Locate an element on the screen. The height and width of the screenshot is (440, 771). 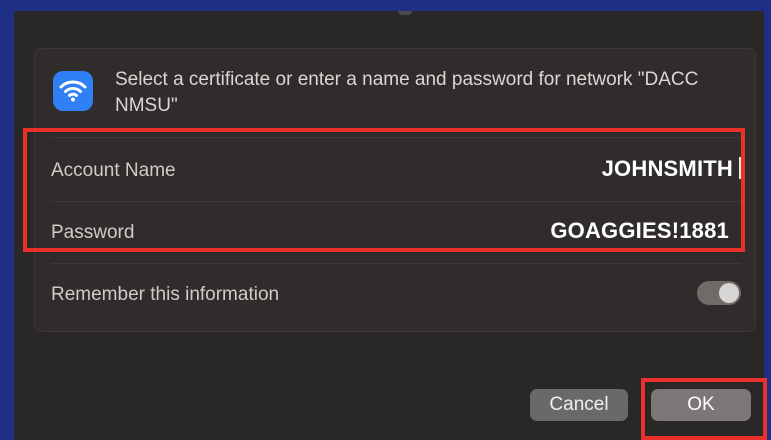
remember-toggle is located at coordinates (719, 293).